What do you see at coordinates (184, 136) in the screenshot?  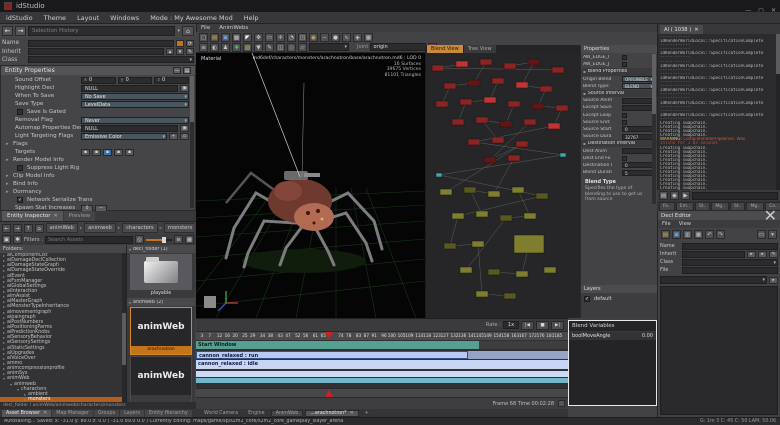 I see `clear-icon: ▫` at bounding box center [184, 136].